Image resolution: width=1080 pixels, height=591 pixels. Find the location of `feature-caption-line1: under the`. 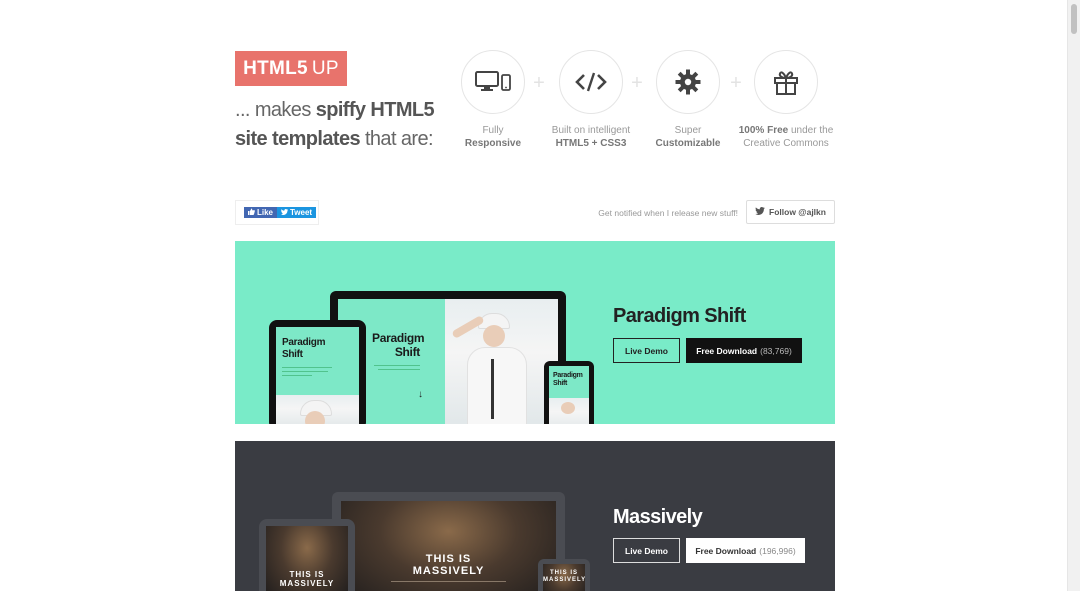

feature-caption-line1: under the is located at coordinates (811, 130).